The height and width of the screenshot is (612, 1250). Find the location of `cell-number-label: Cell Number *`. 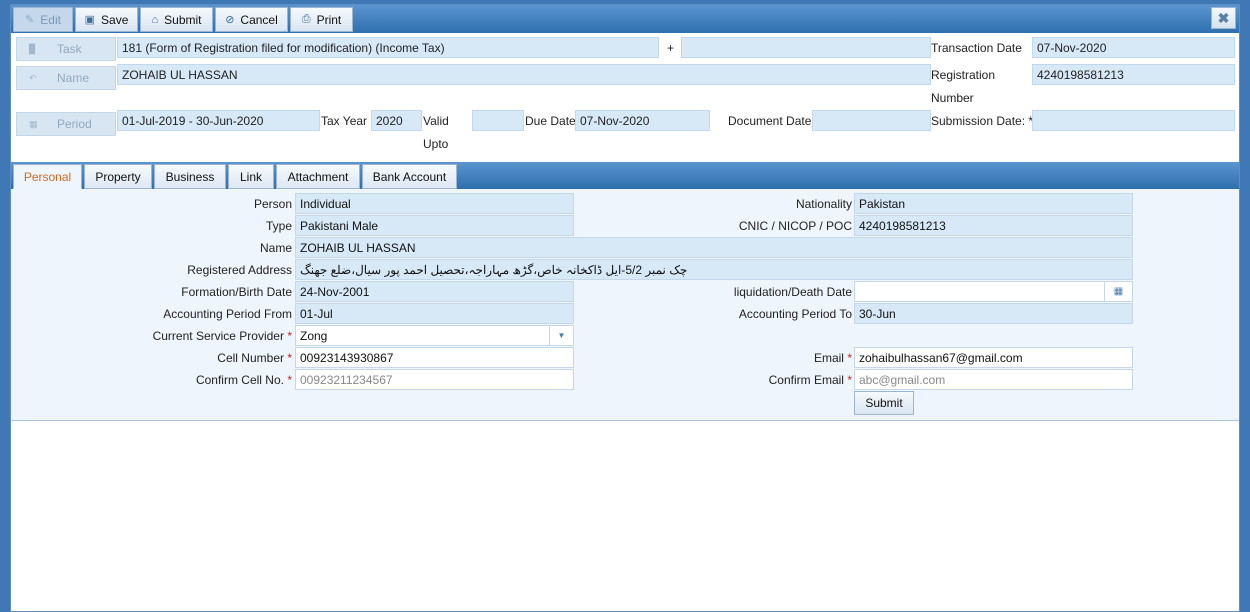

cell-number-label: Cell Number * is located at coordinates (254, 358).